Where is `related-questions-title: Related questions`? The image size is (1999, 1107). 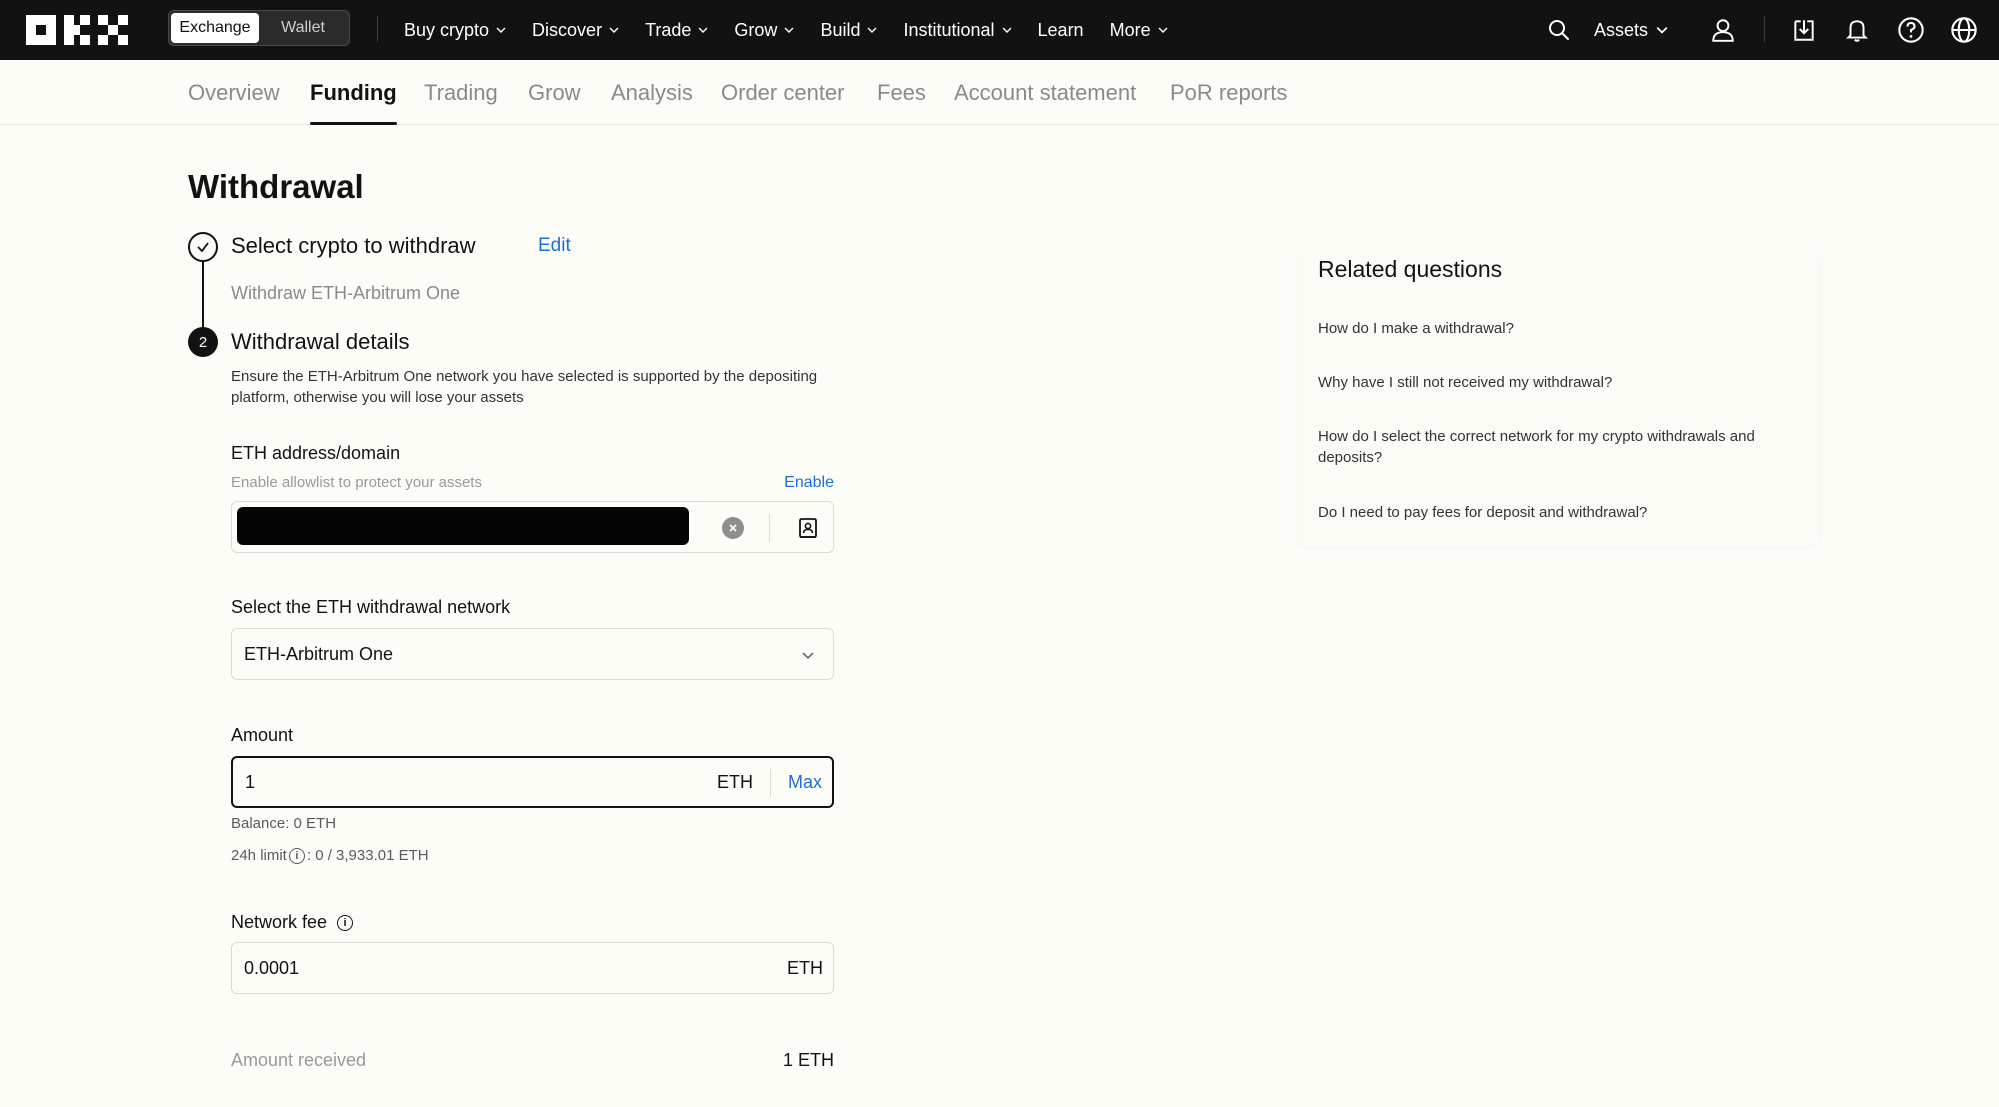 related-questions-title: Related questions is located at coordinates (1410, 269).